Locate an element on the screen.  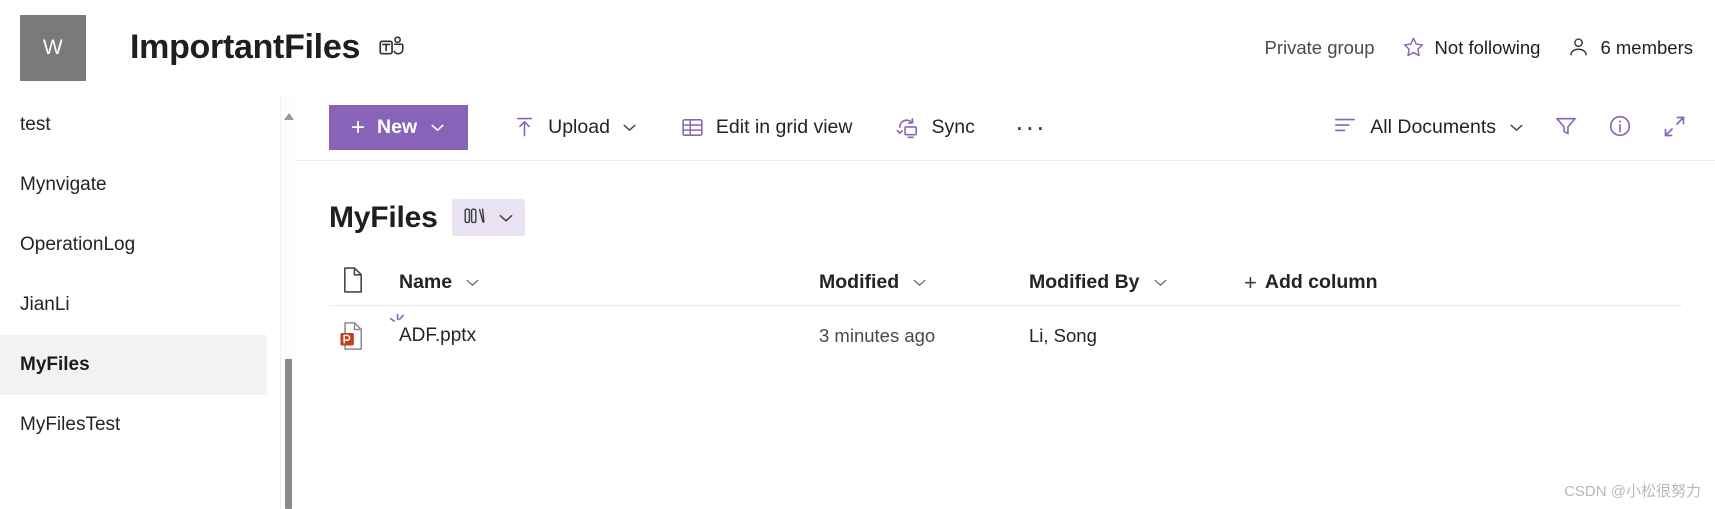
new-button: + New is located at coordinates (399, 127).